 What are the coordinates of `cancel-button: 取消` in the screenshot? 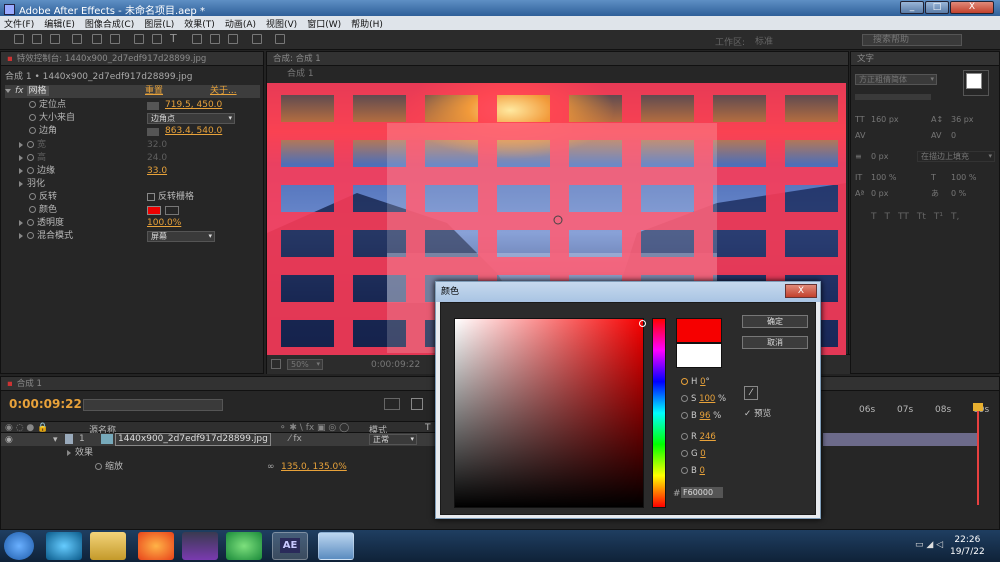 It's located at (775, 342).